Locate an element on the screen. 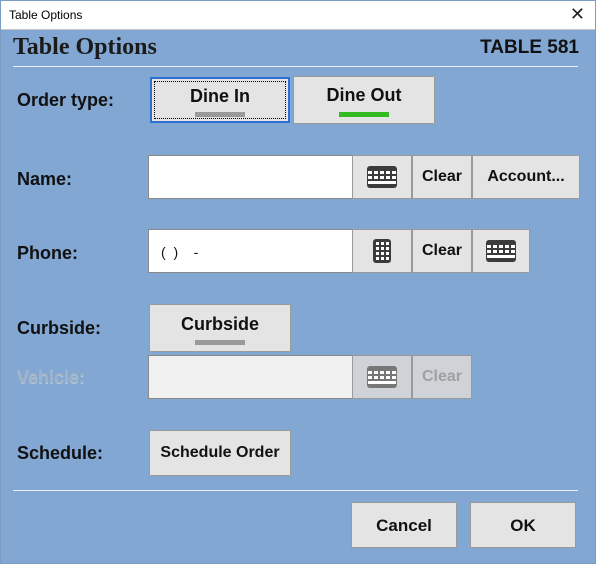 Image resolution: width=596 pixels, height=564 pixels. dine-out-button: Dine Out is located at coordinates (364, 100).